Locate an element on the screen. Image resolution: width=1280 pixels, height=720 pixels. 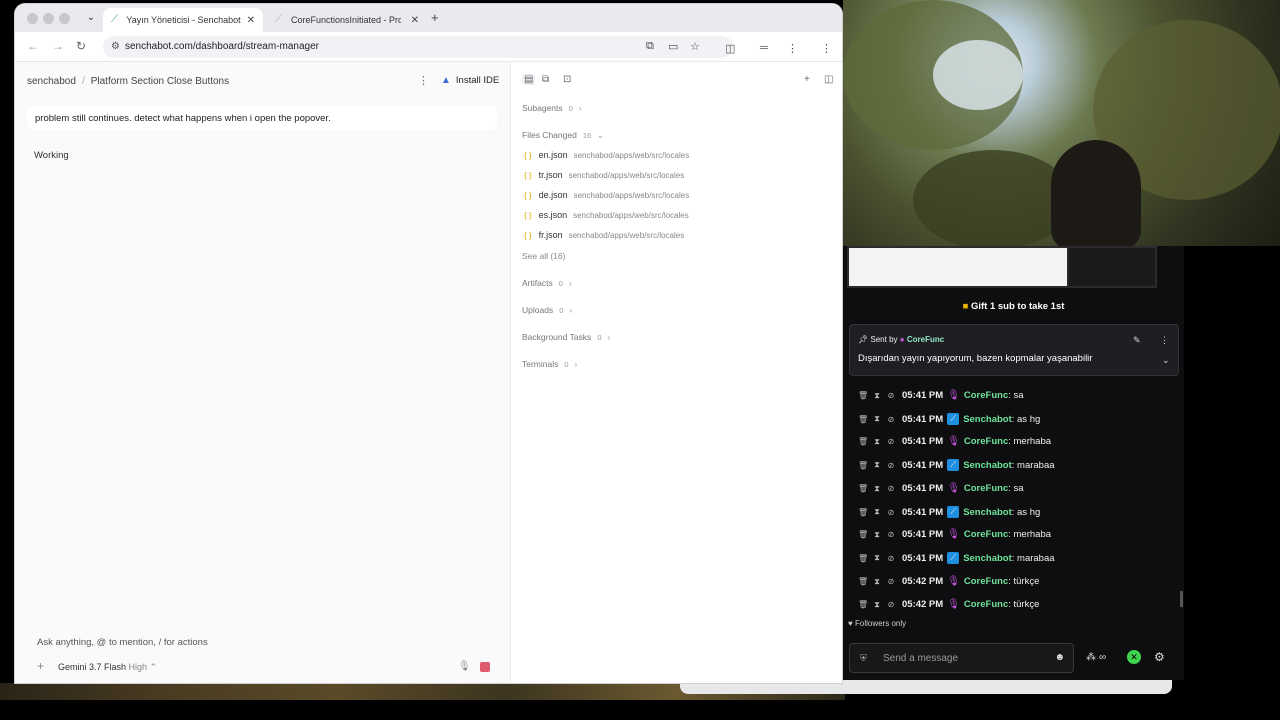
add-icon: + is located at coordinates (807, 79).